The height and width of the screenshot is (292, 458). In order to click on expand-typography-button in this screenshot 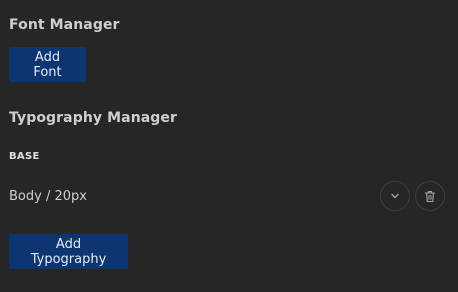, I will do `click(395, 196)`.